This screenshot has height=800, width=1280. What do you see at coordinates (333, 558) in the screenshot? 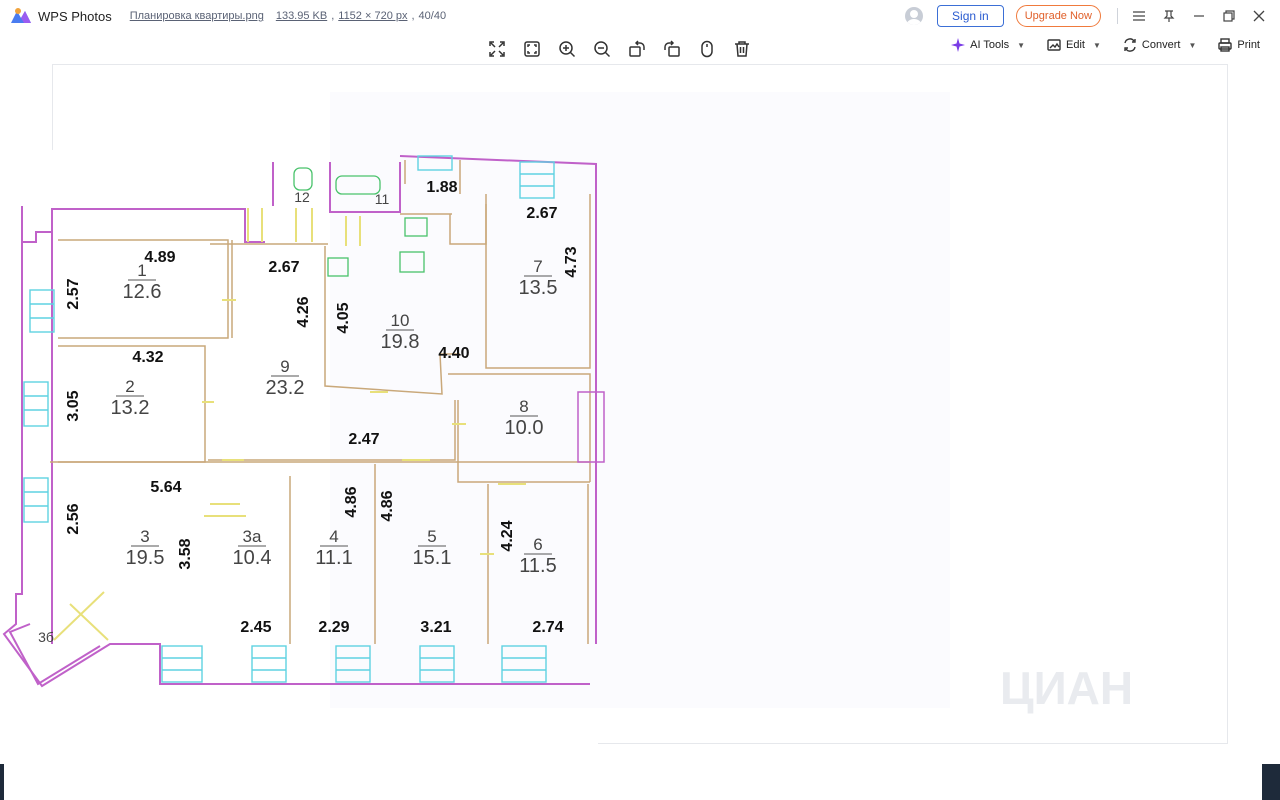
I see `room-area-4: 11.1` at bounding box center [333, 558].